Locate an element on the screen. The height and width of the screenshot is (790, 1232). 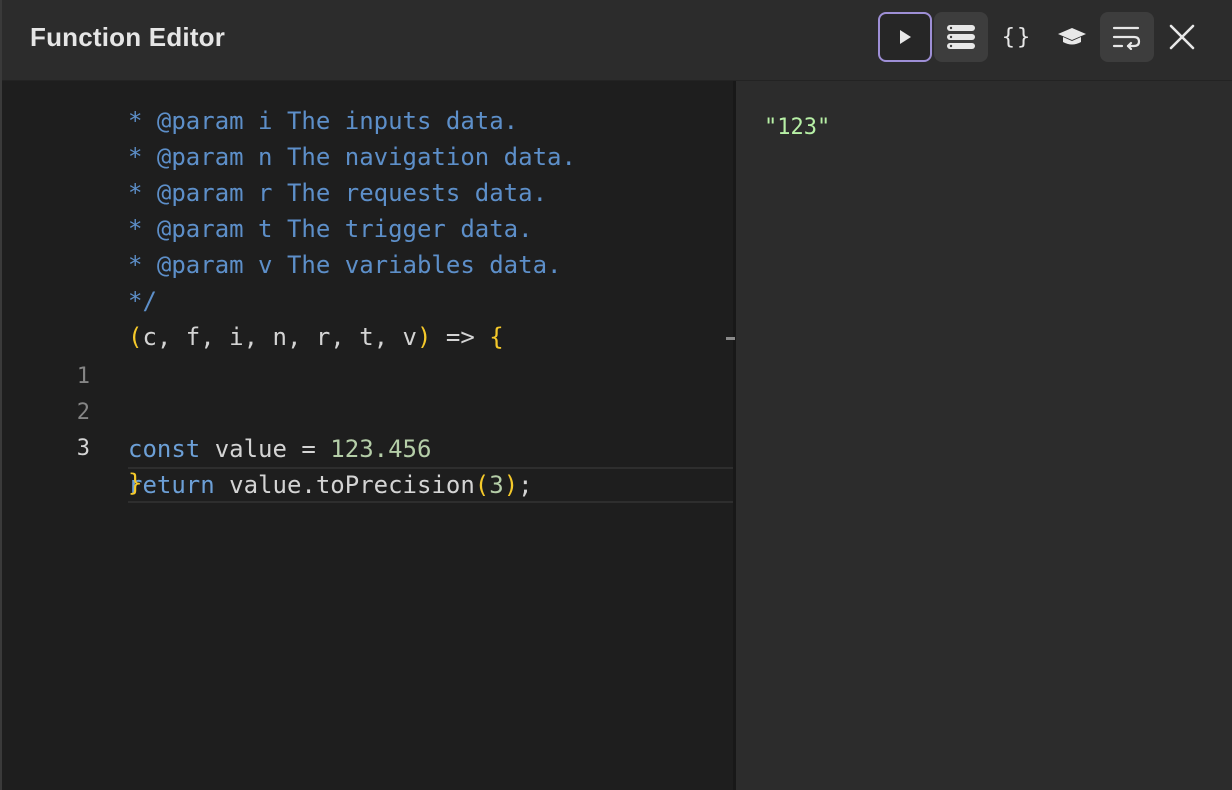
close-icon is located at coordinates (1182, 37).